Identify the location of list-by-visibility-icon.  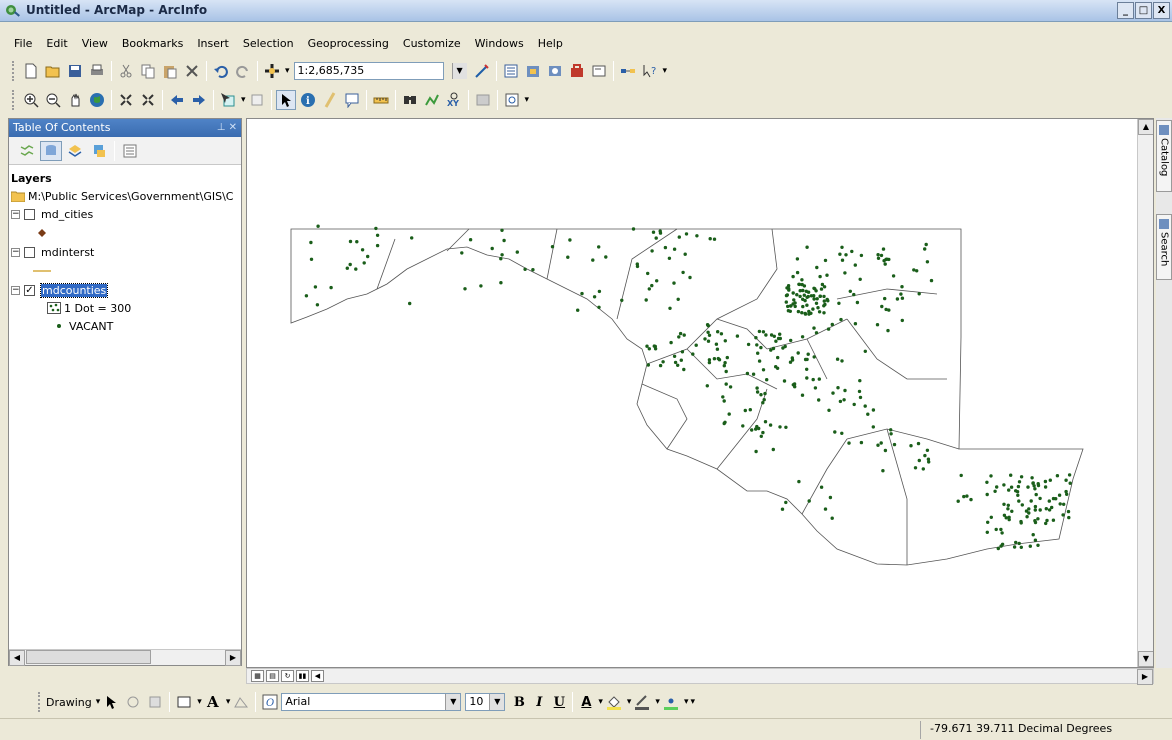
(75, 151).